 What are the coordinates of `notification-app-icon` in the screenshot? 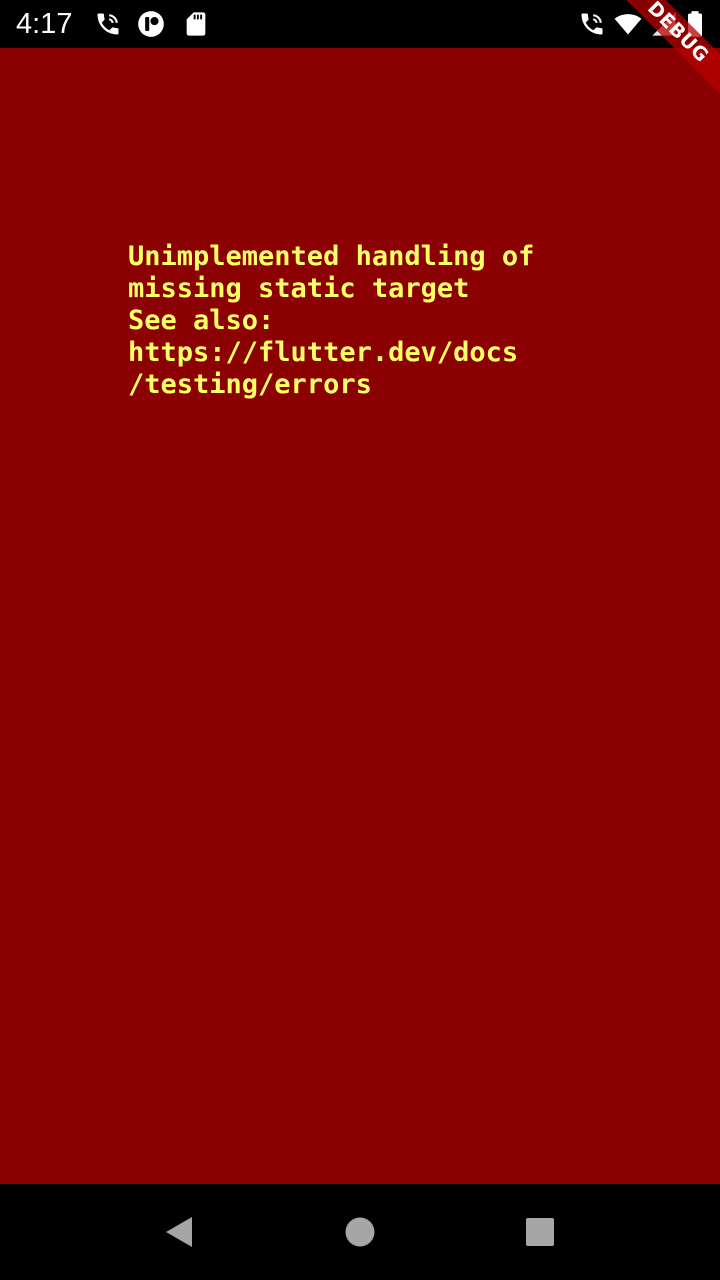 It's located at (151, 24).